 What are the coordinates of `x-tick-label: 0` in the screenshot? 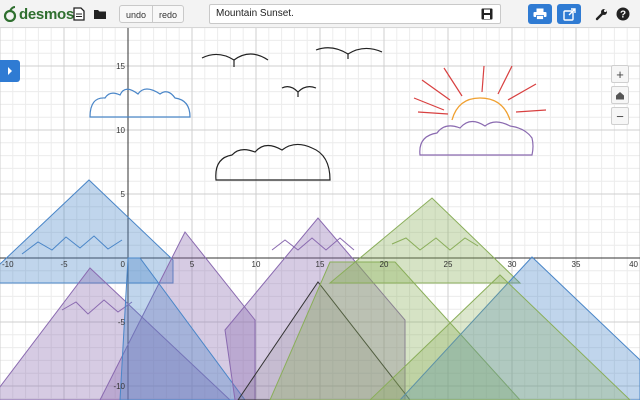 It's located at (123, 264).